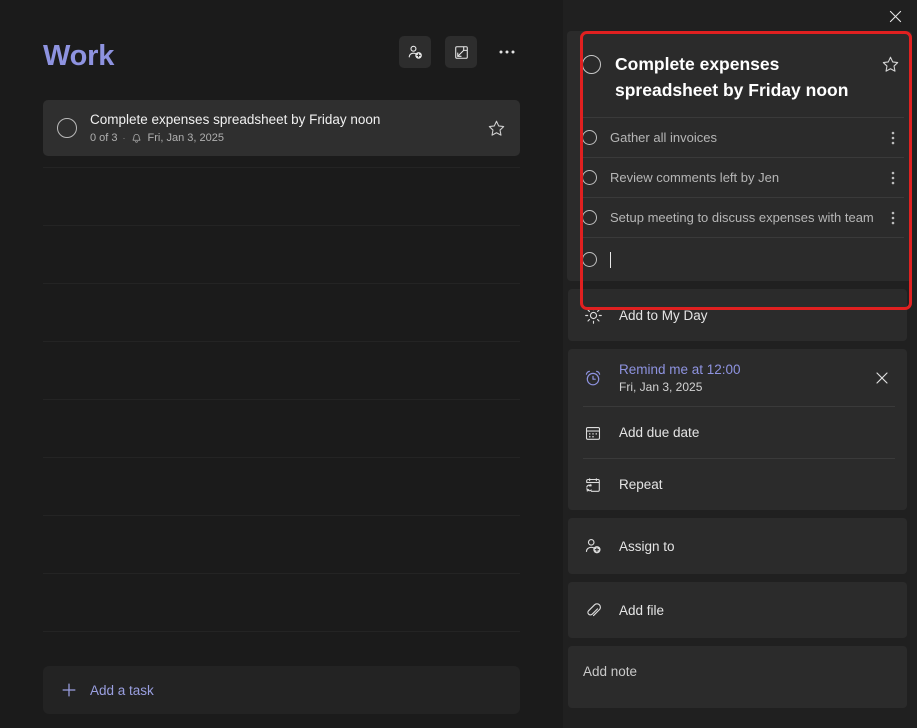  What do you see at coordinates (288, 138) in the screenshot?
I see `task-metadata: 0 of 3 · Fri, Jan 3, 2025` at bounding box center [288, 138].